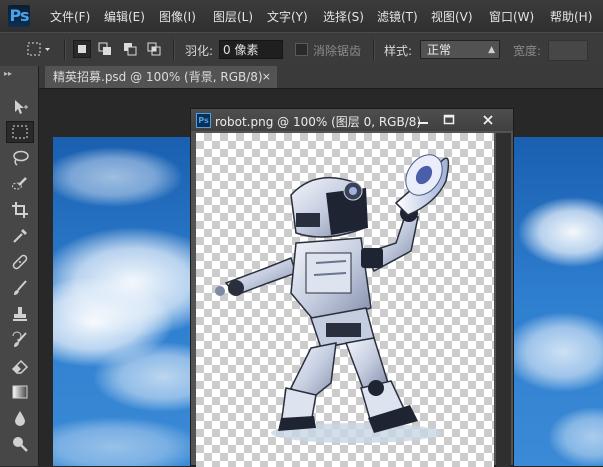  Describe the element at coordinates (491, 50) in the screenshot. I see `up-down-arrow-icon: ▲` at that location.